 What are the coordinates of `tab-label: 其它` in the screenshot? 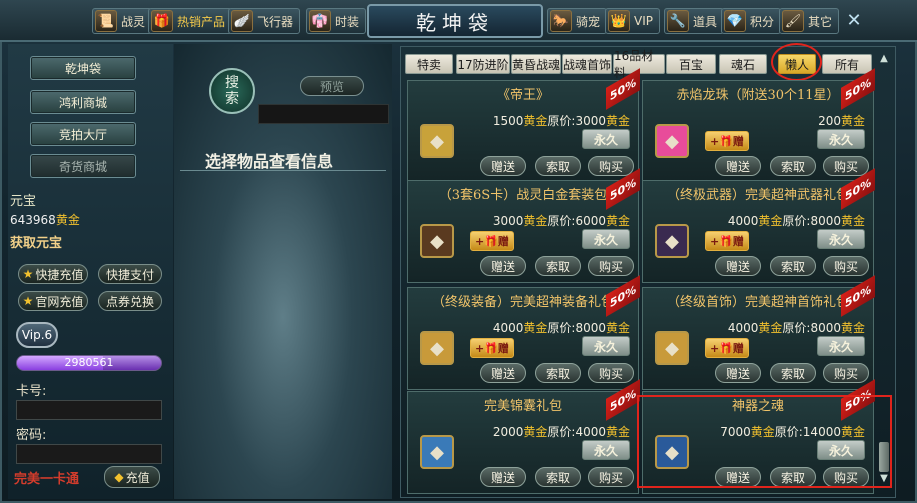 It's located at (820, 21).